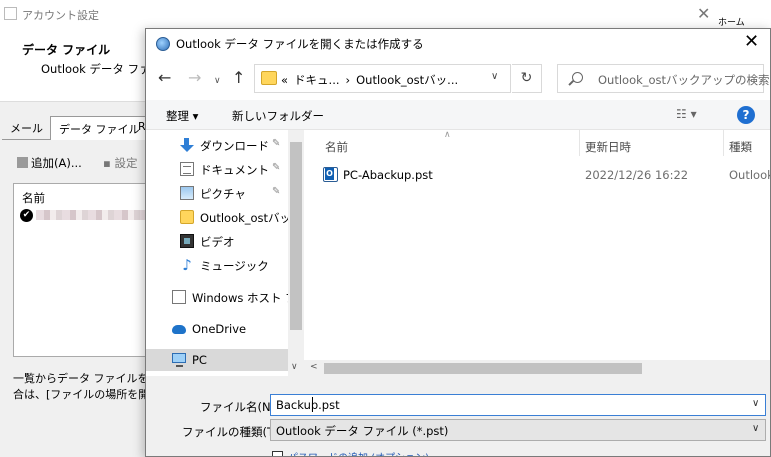  Describe the element at coordinates (187, 265) in the screenshot. I see `music-icon: ♪` at that location.